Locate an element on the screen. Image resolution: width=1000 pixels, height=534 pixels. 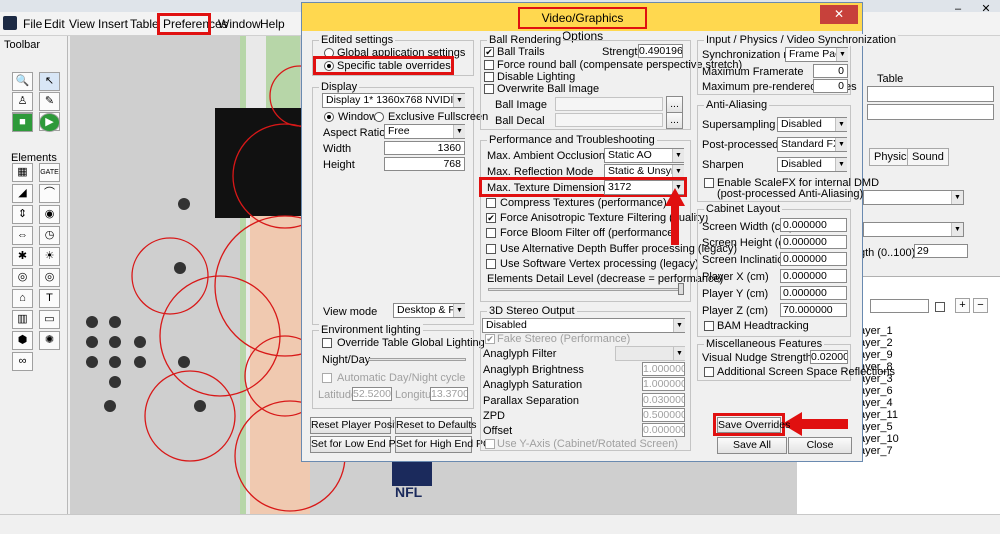
compress-textures-checkbox is located at coordinates (491, 203).